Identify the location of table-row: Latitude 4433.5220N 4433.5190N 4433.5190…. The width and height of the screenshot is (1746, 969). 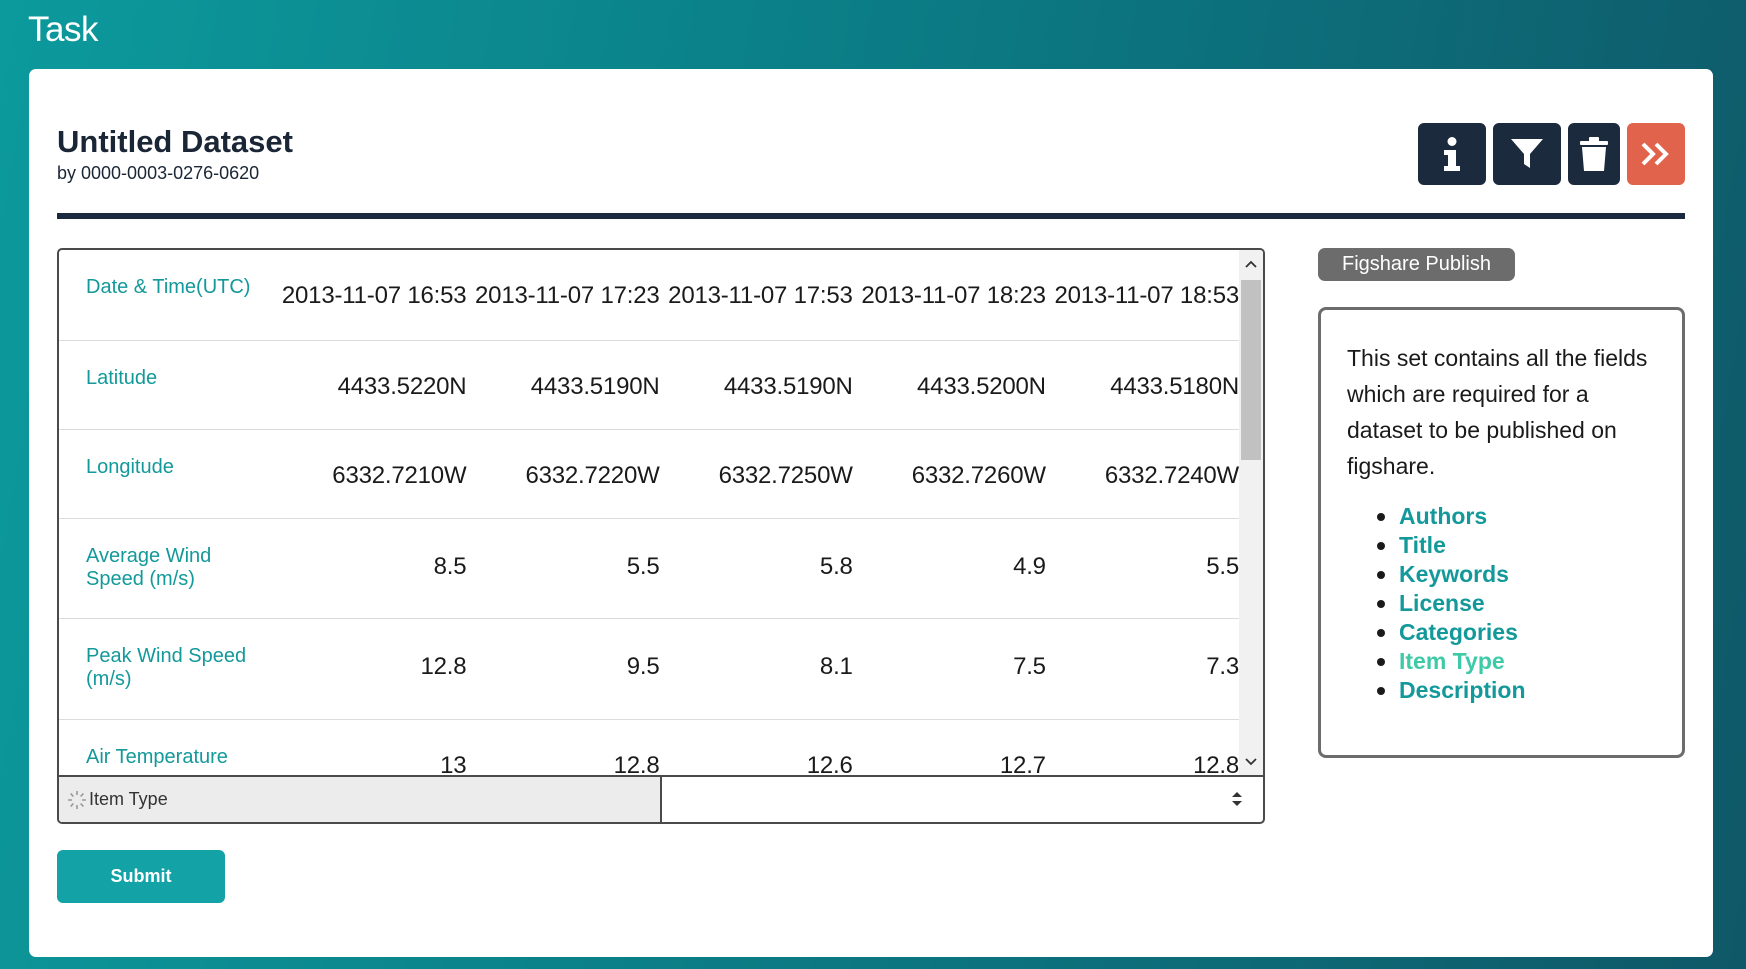
(649, 385).